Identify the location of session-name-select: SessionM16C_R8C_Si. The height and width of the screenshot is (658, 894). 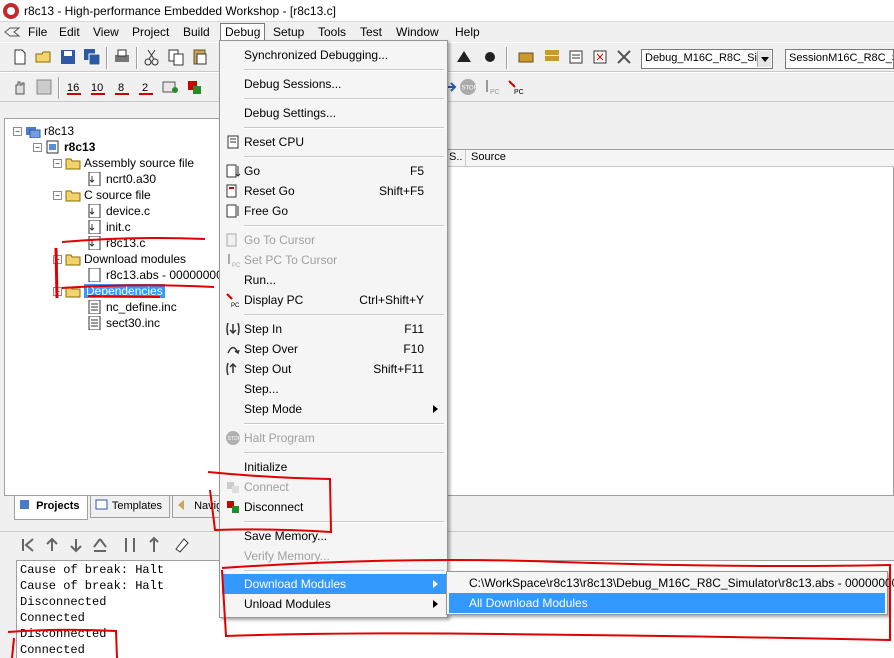
(839, 59).